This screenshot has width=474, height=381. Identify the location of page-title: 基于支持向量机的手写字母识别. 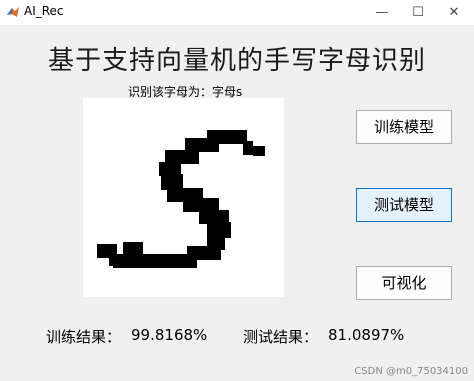
(236, 61).